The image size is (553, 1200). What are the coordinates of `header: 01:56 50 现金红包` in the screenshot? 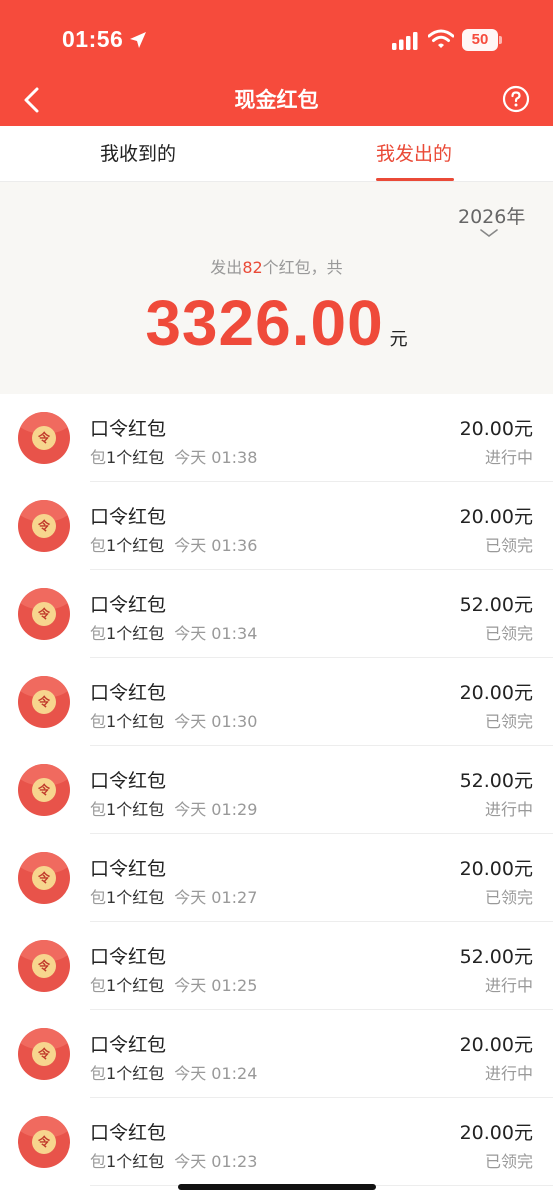 It's located at (276, 63).